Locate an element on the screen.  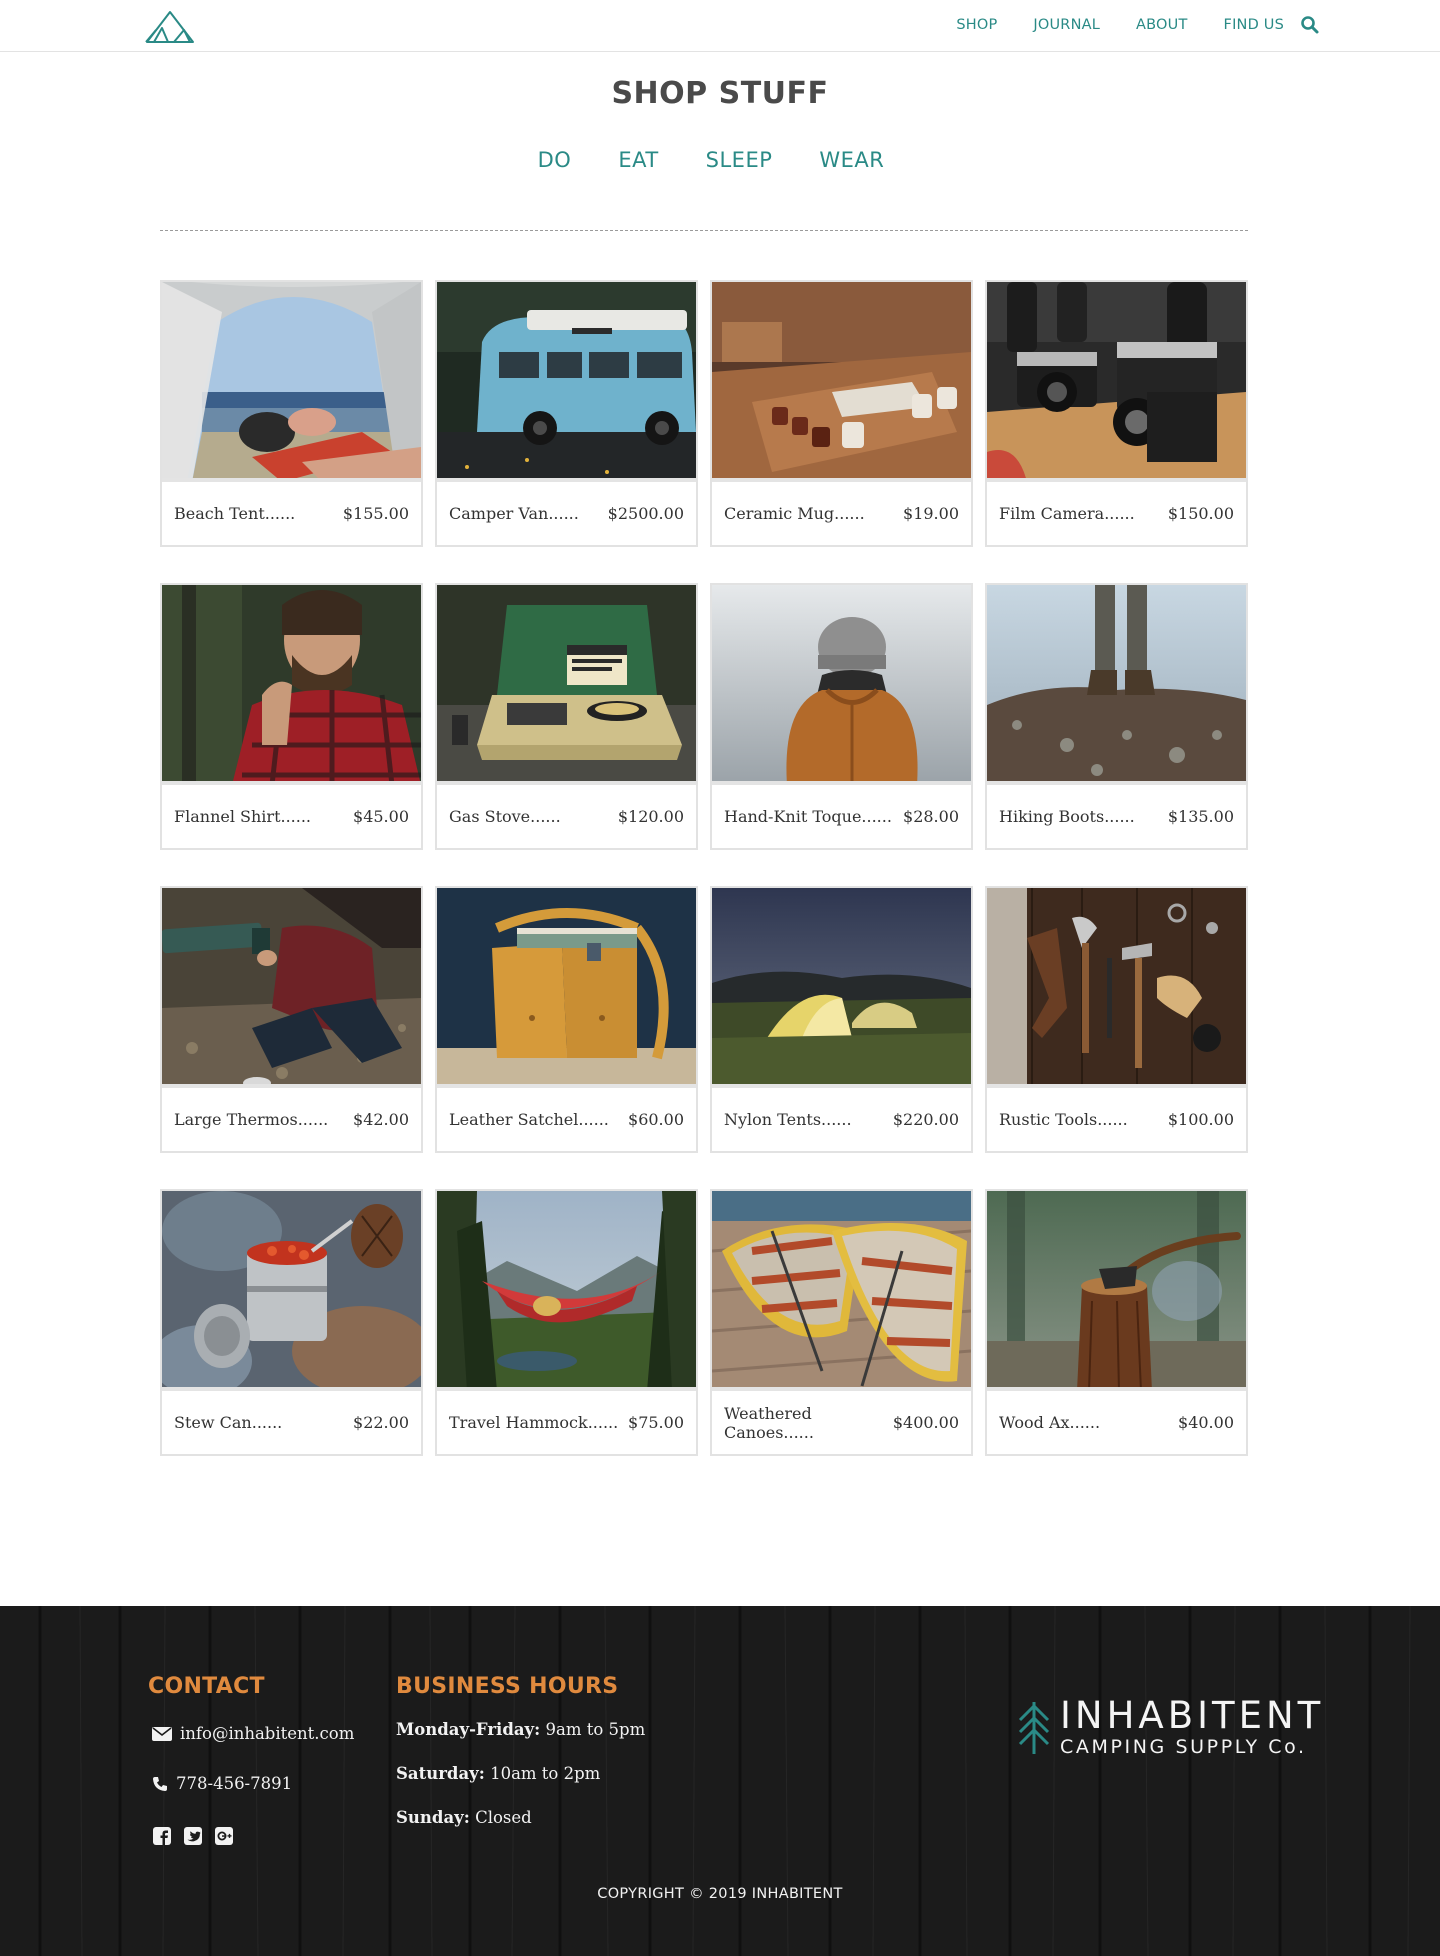
phone-text: 778-456-7891 is located at coordinates (234, 1783).